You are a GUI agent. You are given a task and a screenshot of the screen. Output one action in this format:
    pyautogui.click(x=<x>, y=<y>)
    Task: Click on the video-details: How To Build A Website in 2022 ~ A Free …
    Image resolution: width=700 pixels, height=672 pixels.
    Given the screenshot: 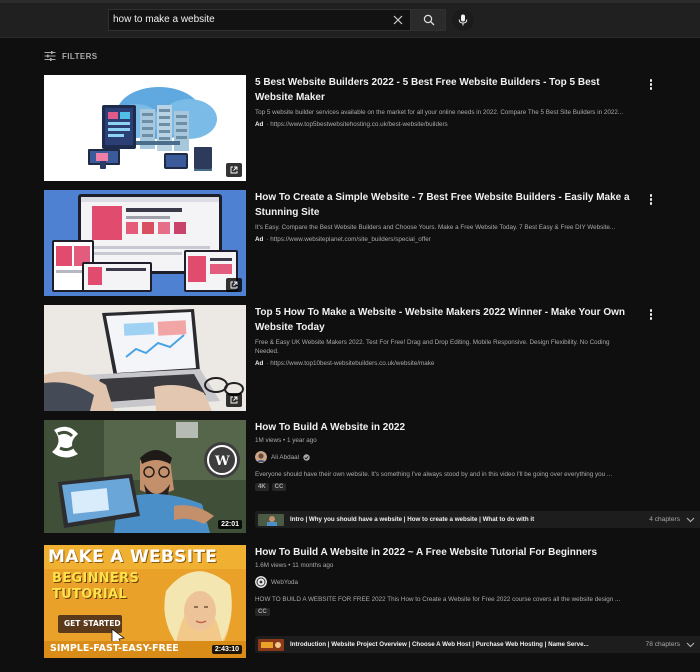 What is the action you would take?
    pyautogui.click(x=455, y=580)
    